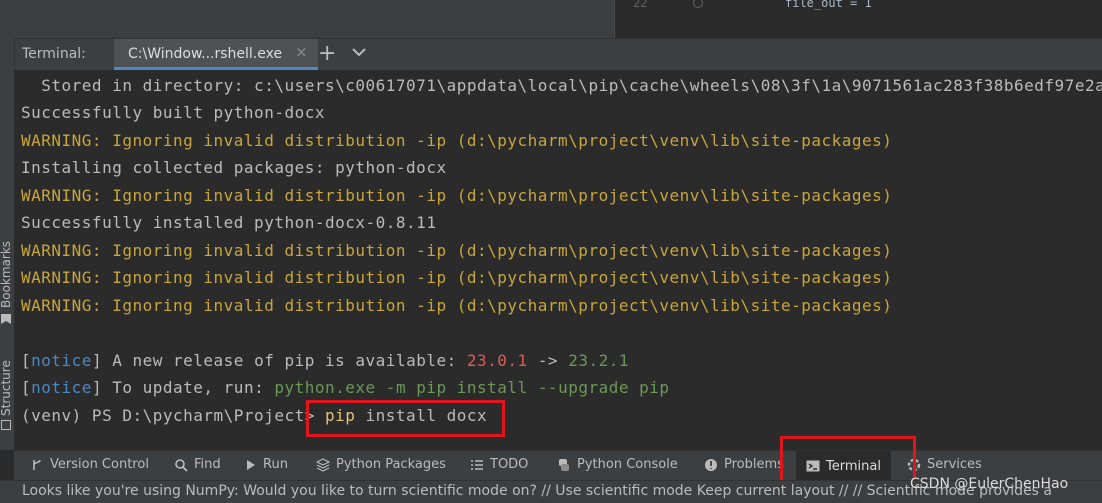  I want to click on problems-icon, so click(711, 464).